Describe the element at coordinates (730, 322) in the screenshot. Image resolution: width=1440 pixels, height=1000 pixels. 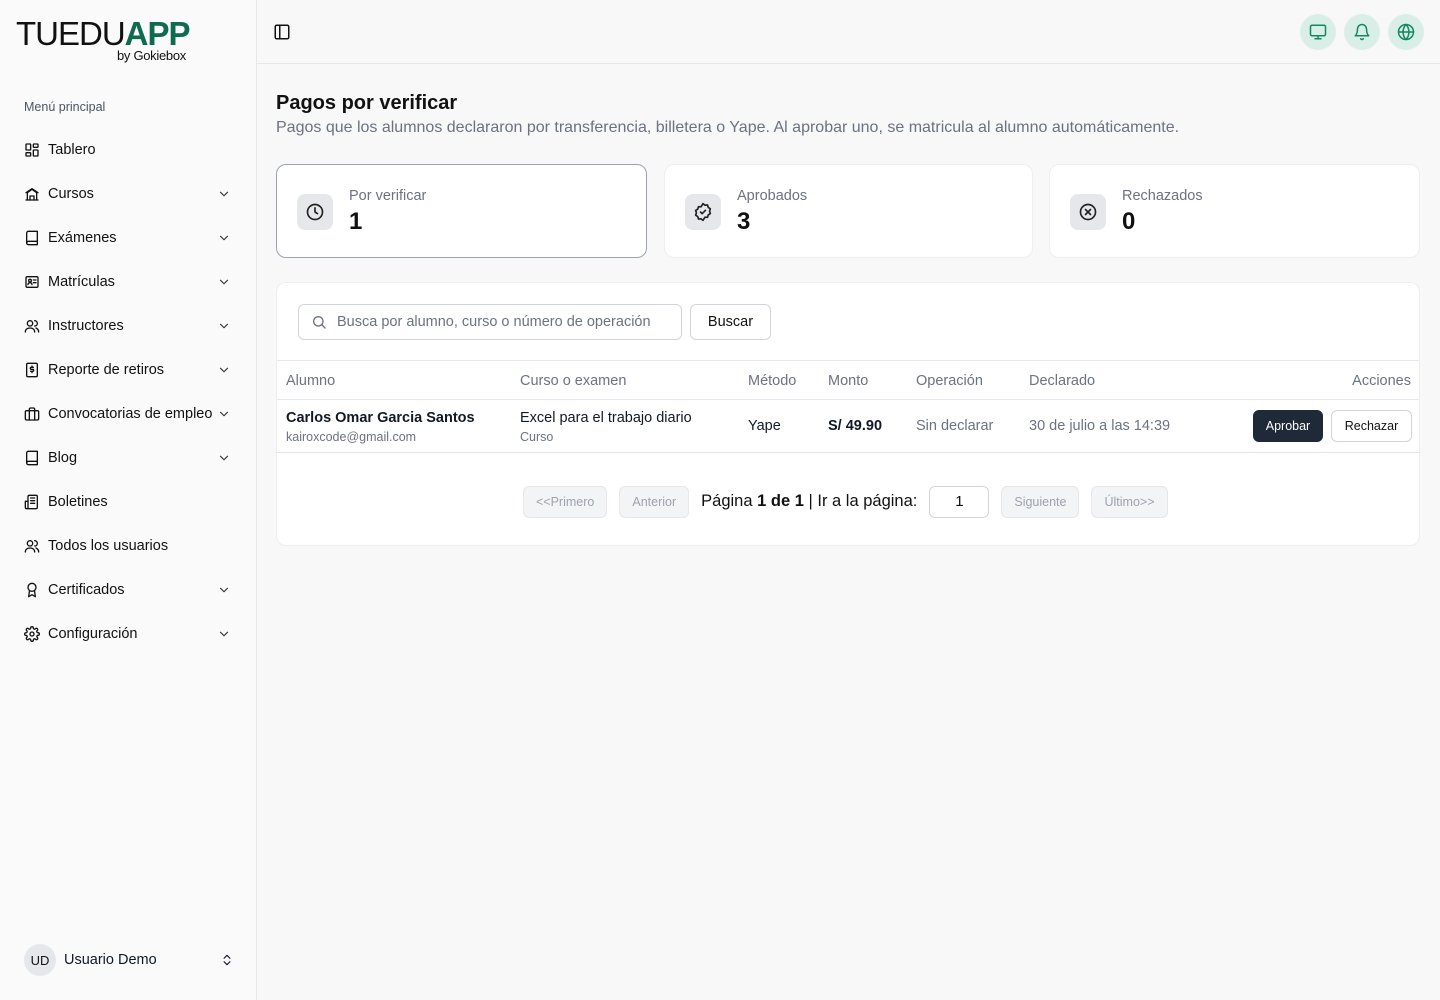
I see `search-button: Buscar` at that location.